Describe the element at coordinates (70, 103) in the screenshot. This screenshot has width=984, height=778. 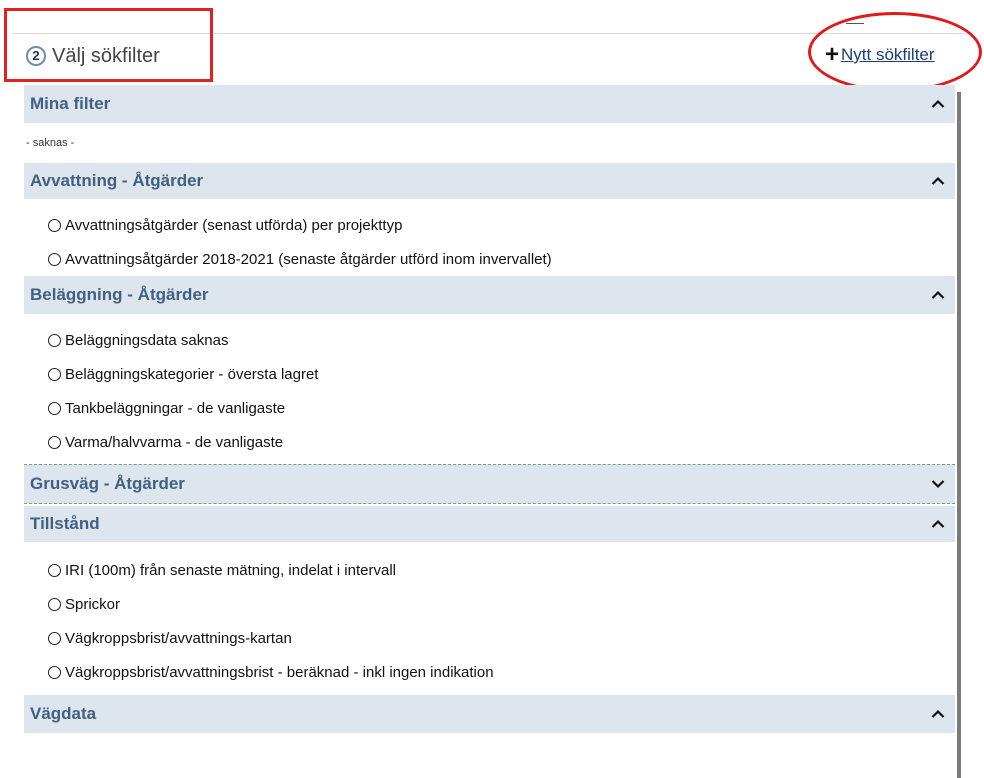
I see `section-title: Mina filter` at that location.